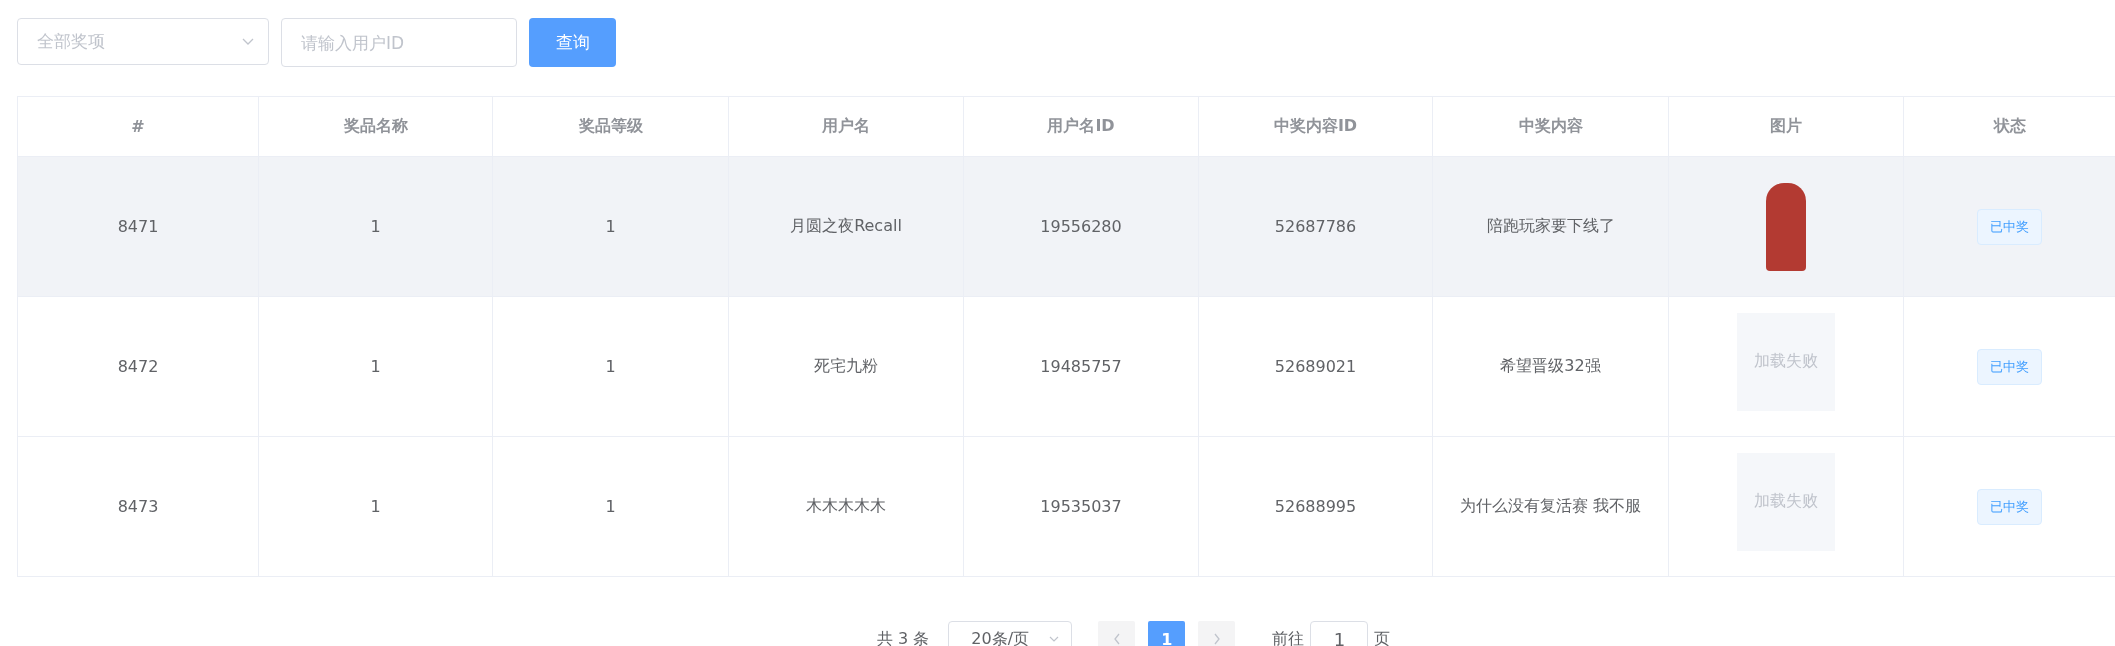 This screenshot has height=646, width=2115. I want to click on page-size-select: 20条/页, so click(1010, 633).